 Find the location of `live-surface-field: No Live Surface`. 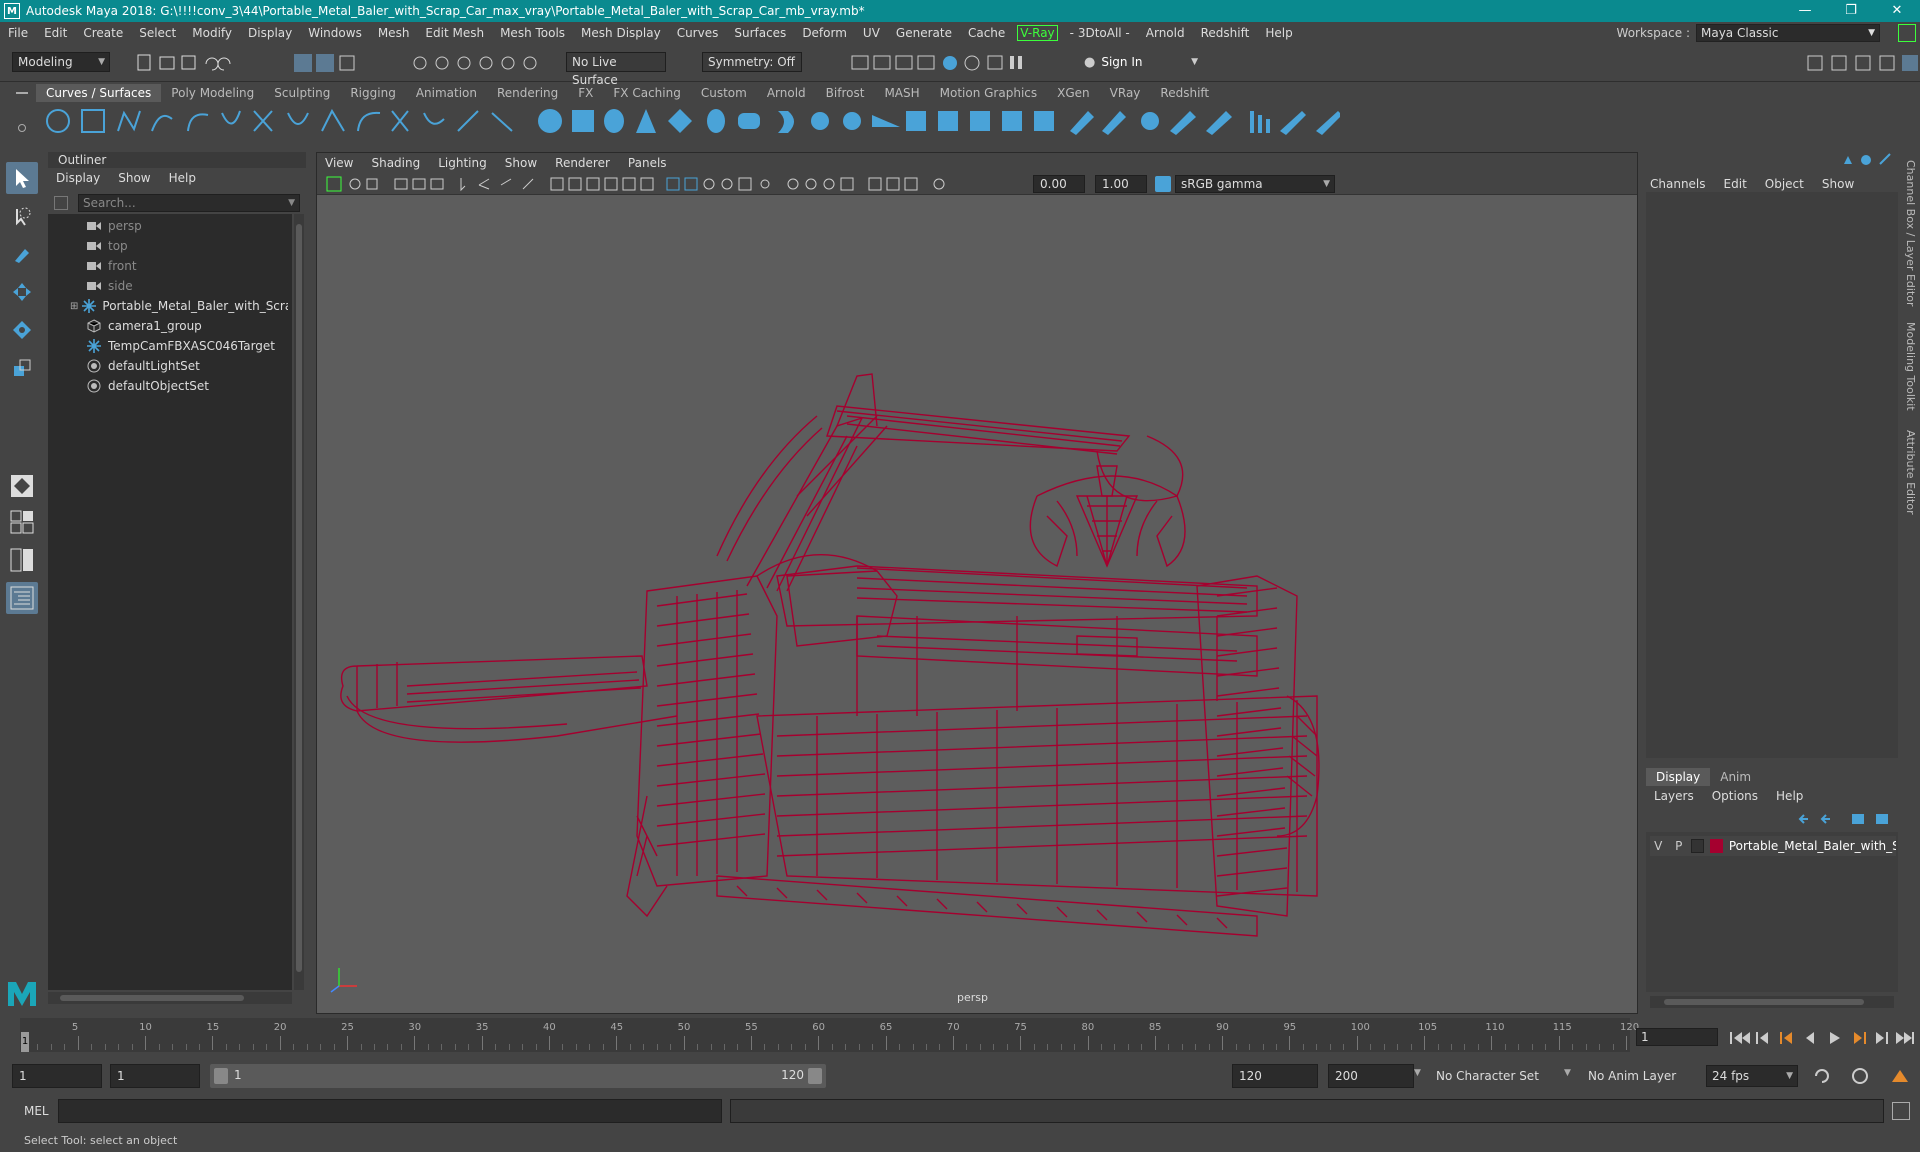

live-surface-field: No Live Surface is located at coordinates (616, 69).